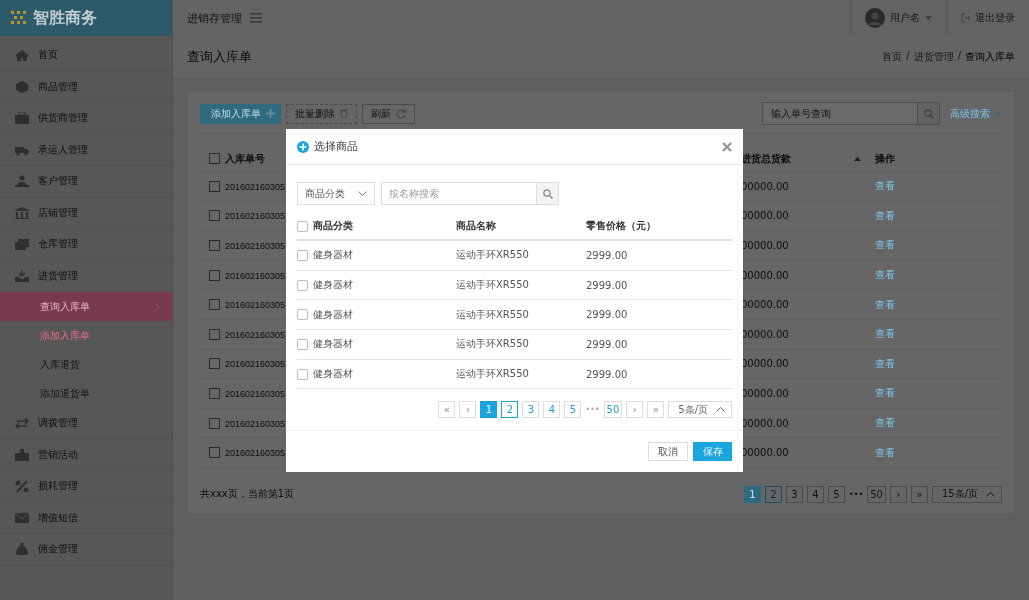 The height and width of the screenshot is (600, 1029). What do you see at coordinates (321, 113) in the screenshot?
I see `batch-delete-button: 批量删除` at bounding box center [321, 113].